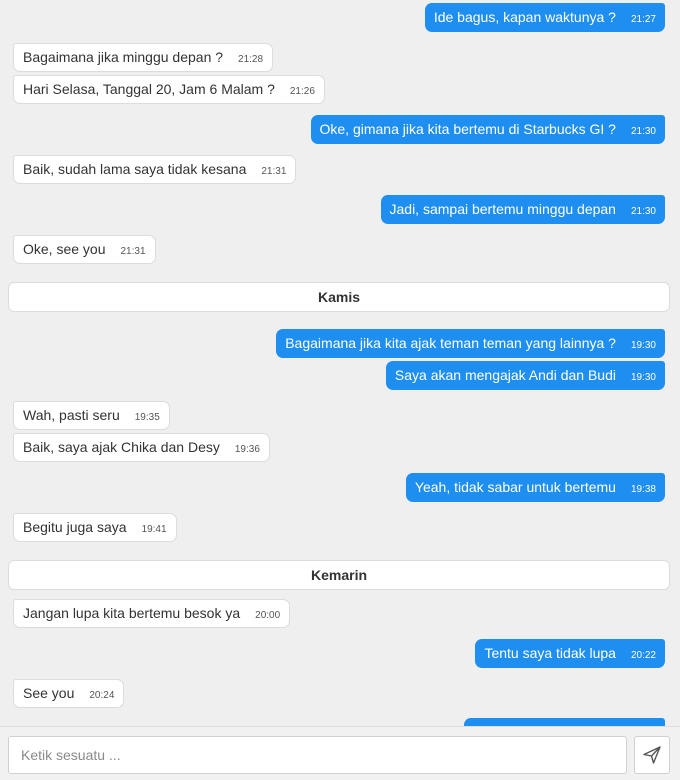  Describe the element at coordinates (550, 653) in the screenshot. I see `message-text: Tentu saya tidak lupa` at that location.